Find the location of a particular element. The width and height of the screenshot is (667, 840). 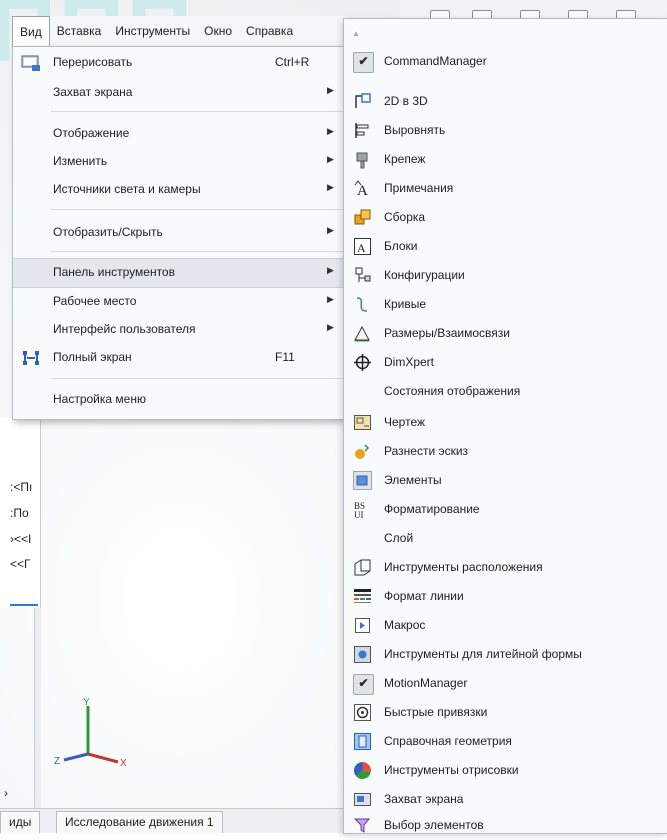

submenu-item-label: Инструменты отрисовки is located at coordinates (451, 770).